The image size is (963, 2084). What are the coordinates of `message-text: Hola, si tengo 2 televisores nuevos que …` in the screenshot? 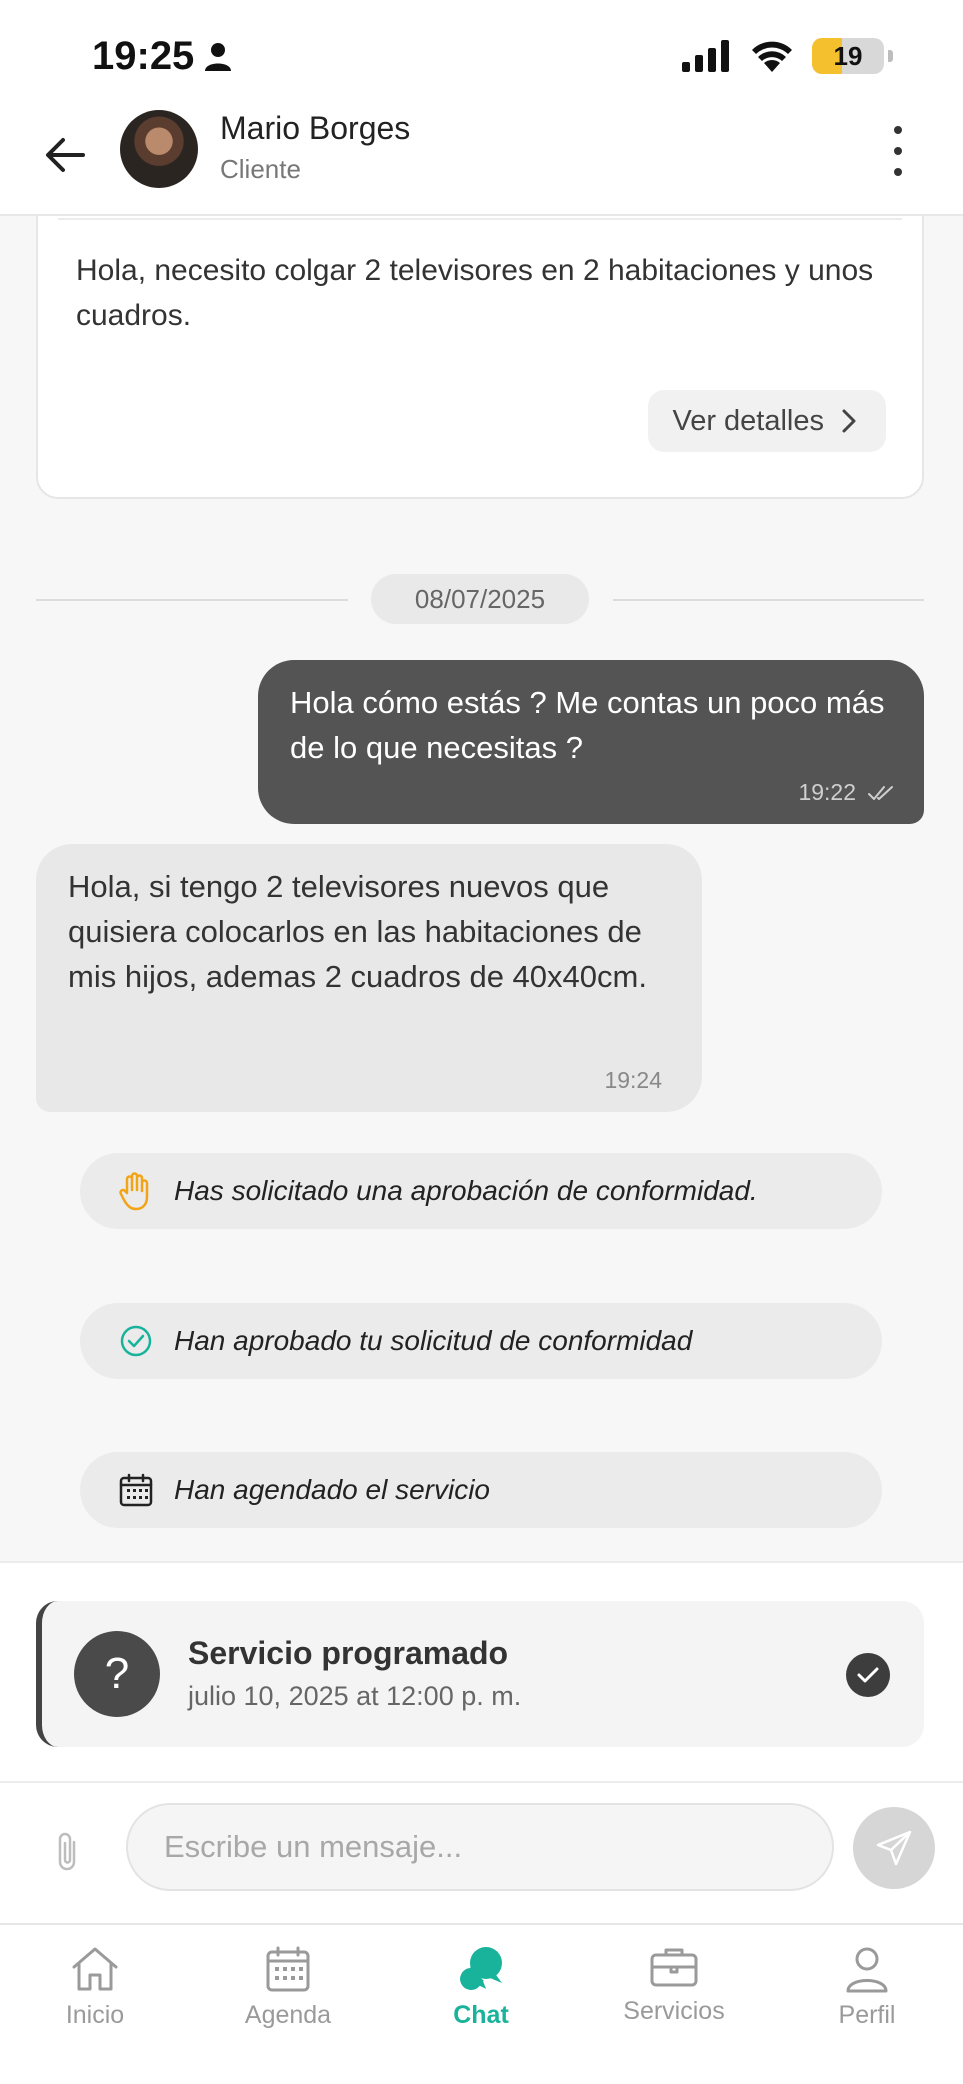 It's located at (357, 931).